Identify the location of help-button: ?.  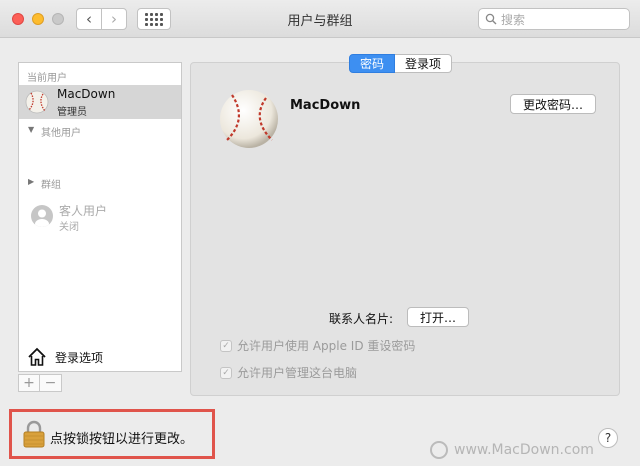
(608, 438).